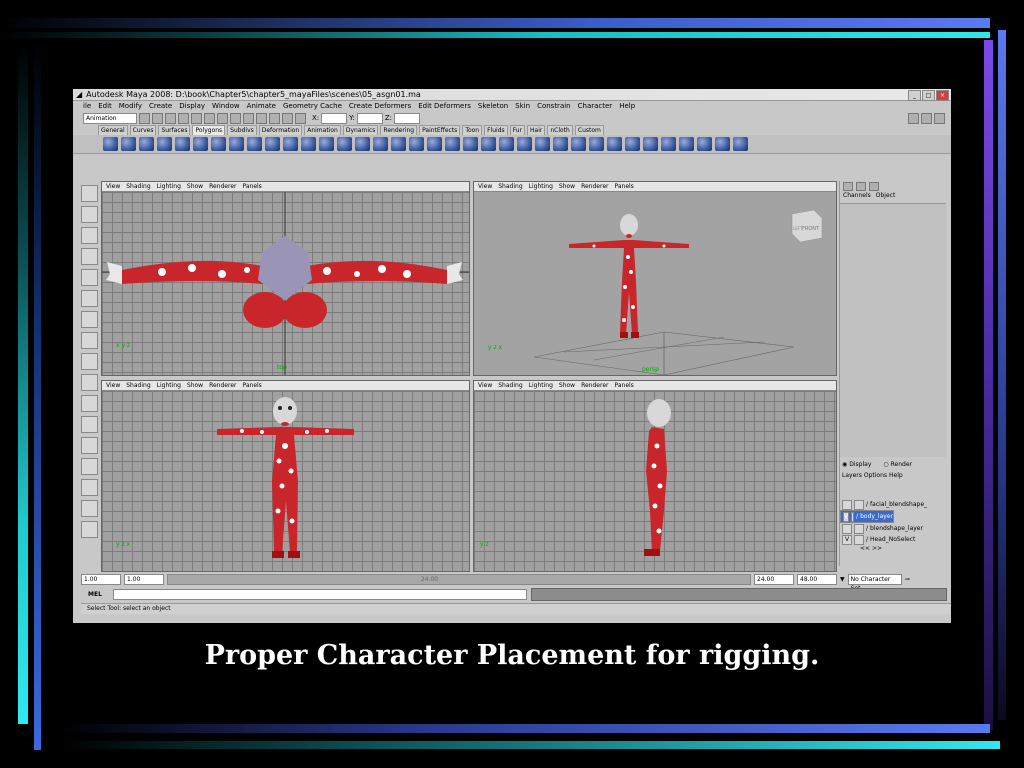 The height and width of the screenshot is (768, 1024). What do you see at coordinates (914, 95) in the screenshot?
I see `minimize-button: _` at bounding box center [914, 95].